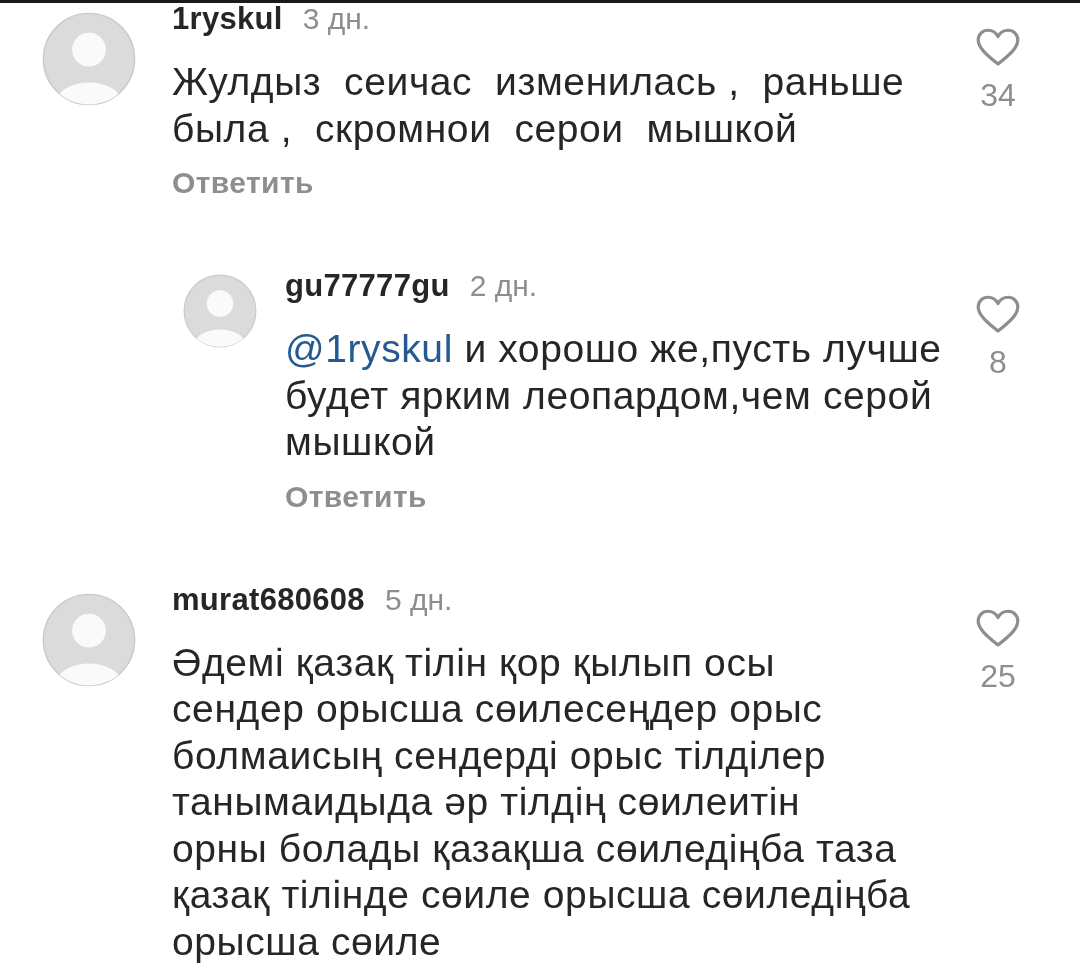 Image resolution: width=1080 pixels, height=980 pixels. Describe the element at coordinates (227, 19) in the screenshot. I see `username: 1ryskul` at that location.